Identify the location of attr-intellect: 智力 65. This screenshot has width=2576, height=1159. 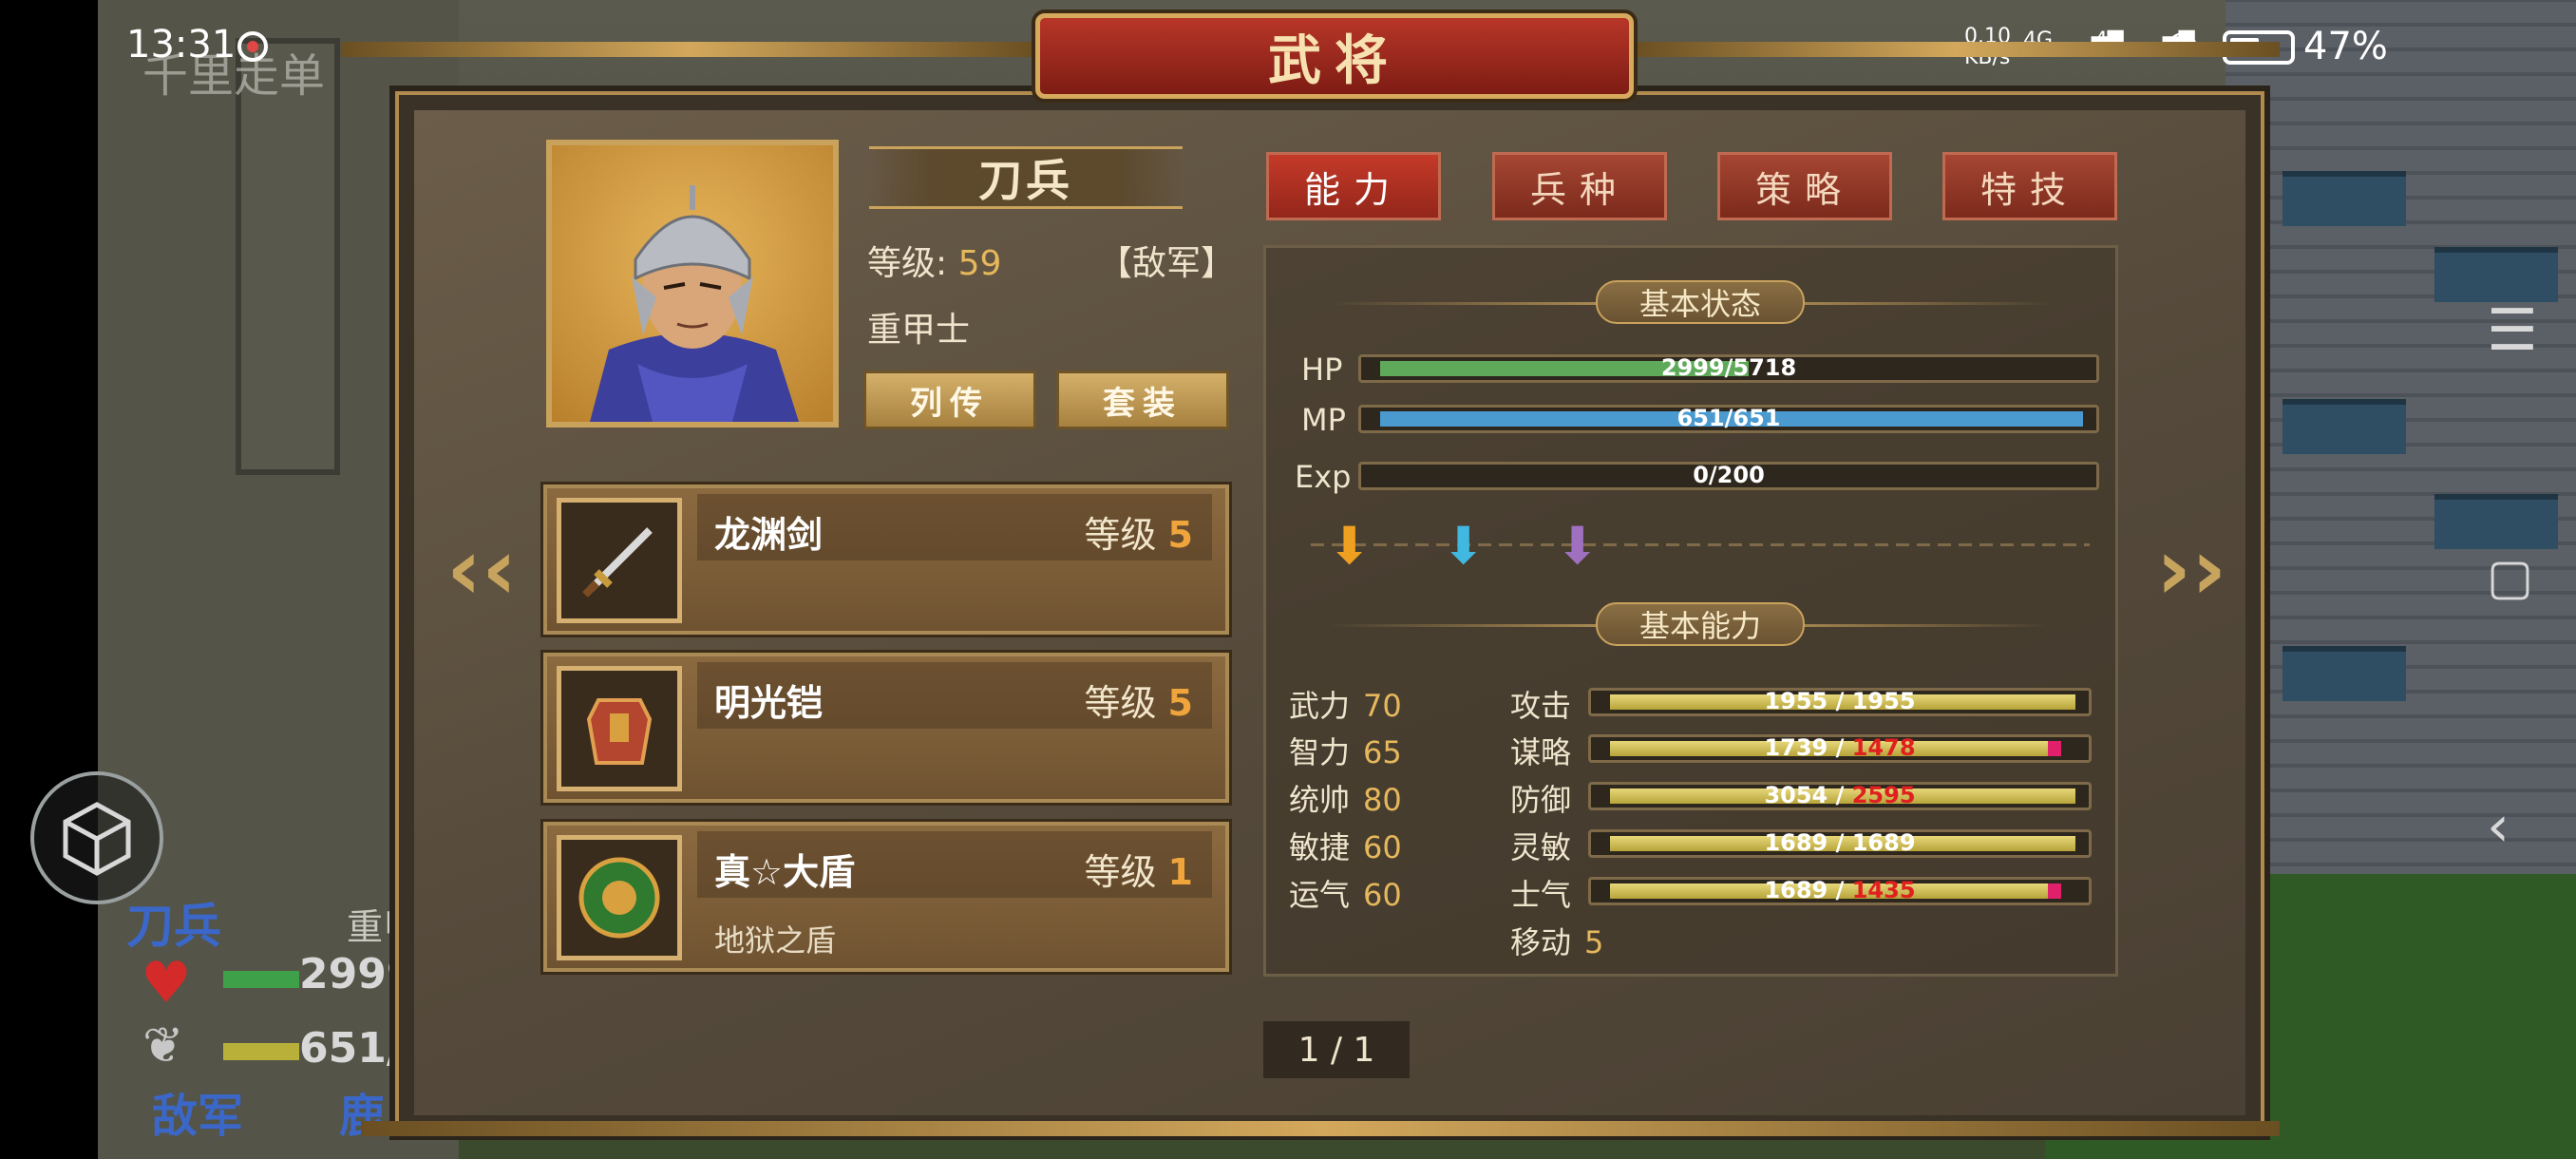
(1345, 752).